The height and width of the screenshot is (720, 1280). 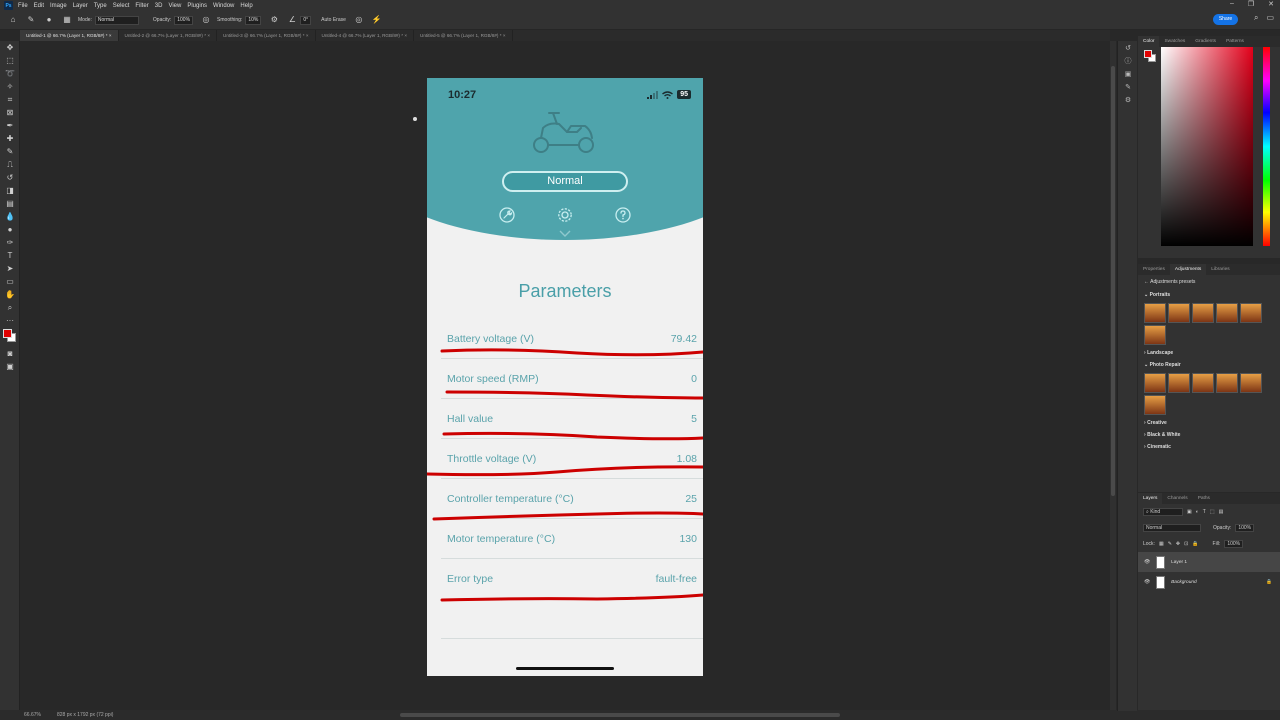 I want to click on section-photo-repair: ⌄ Photo Repair, so click(x=1209, y=365).